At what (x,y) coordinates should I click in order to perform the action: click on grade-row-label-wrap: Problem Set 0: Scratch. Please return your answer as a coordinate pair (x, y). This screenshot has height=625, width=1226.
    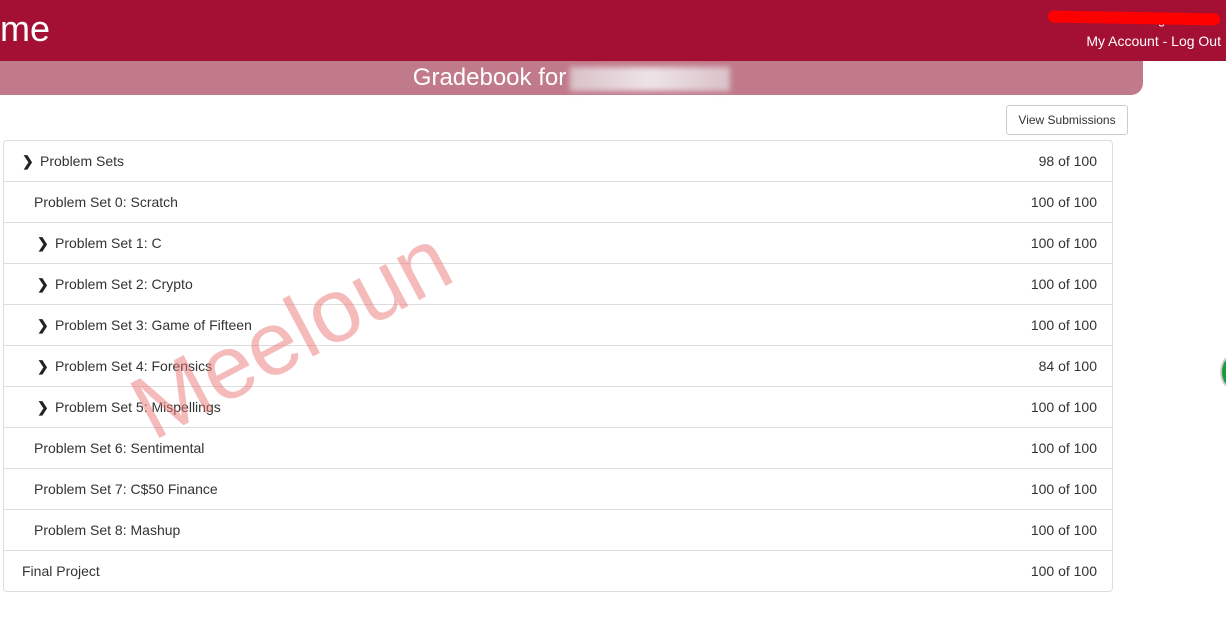
    Looking at the image, I should click on (91, 202).